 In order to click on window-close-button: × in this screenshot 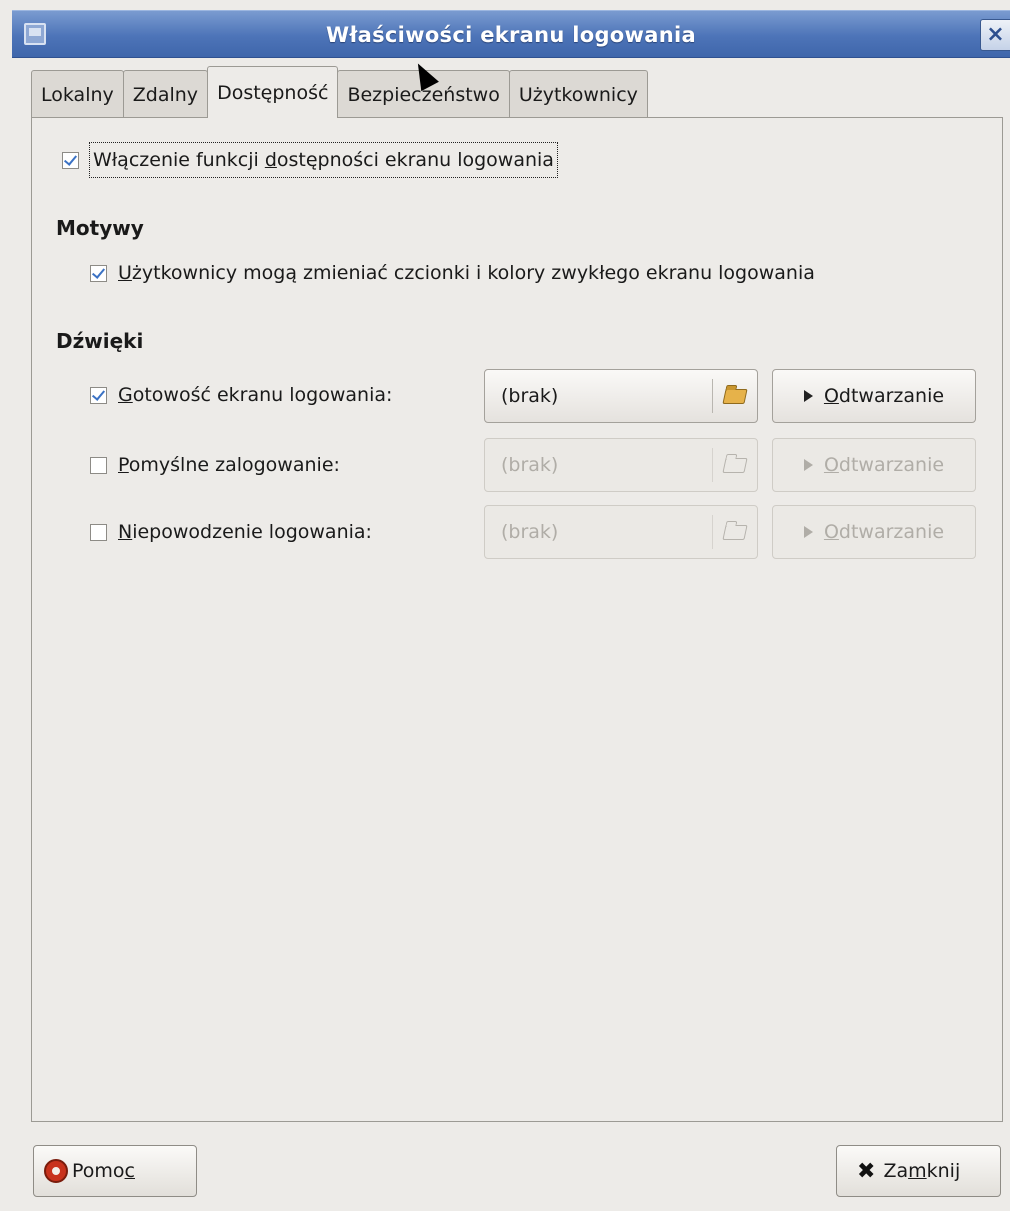, I will do `click(995, 35)`.